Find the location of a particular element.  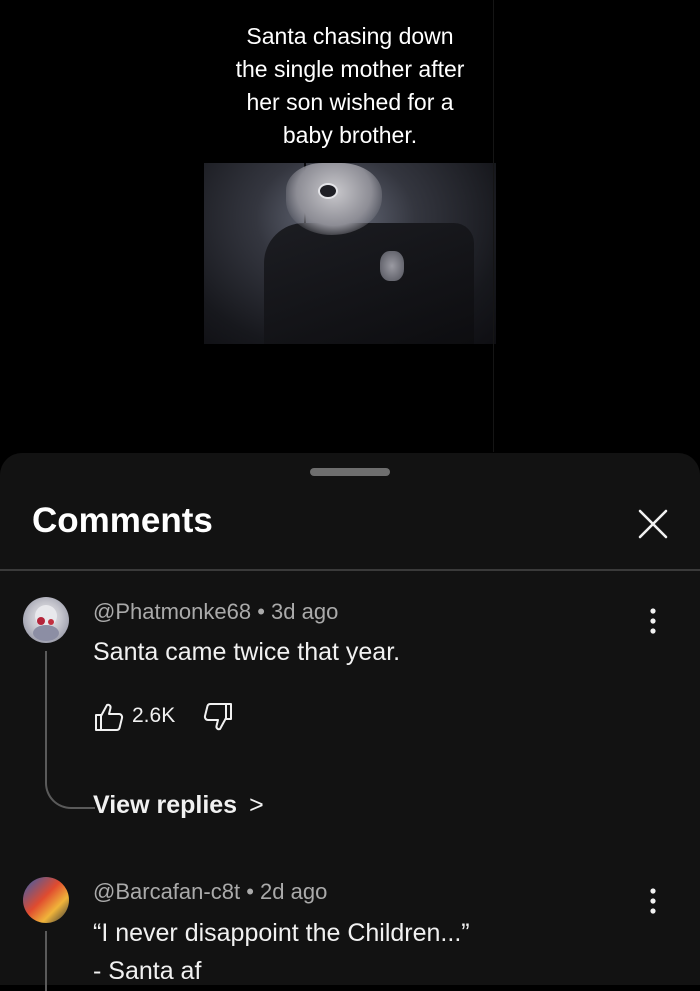

video-edge is located at coordinates (493, 226).